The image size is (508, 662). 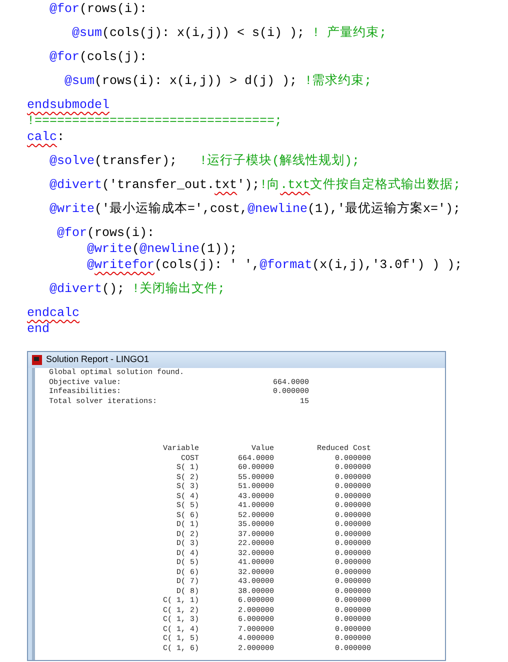 What do you see at coordinates (295, 185) in the screenshot?
I see `code-comment: .txt` at bounding box center [295, 185].